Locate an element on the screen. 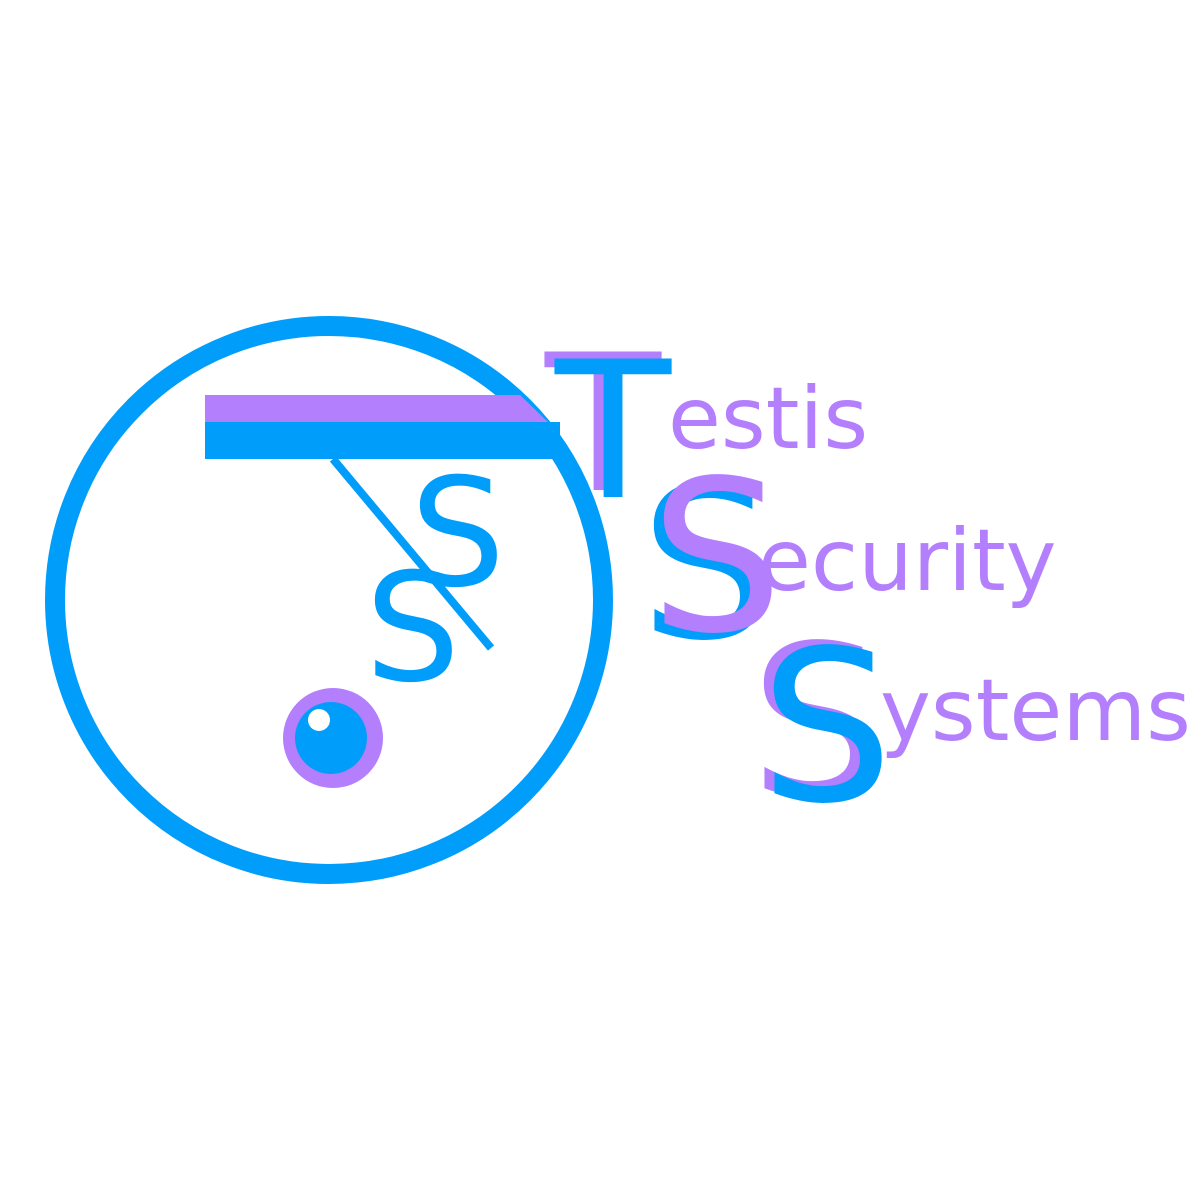 Image resolution: width=1200 pixels, height=1200 pixels. emblem-small-s-lower: S is located at coordinates (412, 629).